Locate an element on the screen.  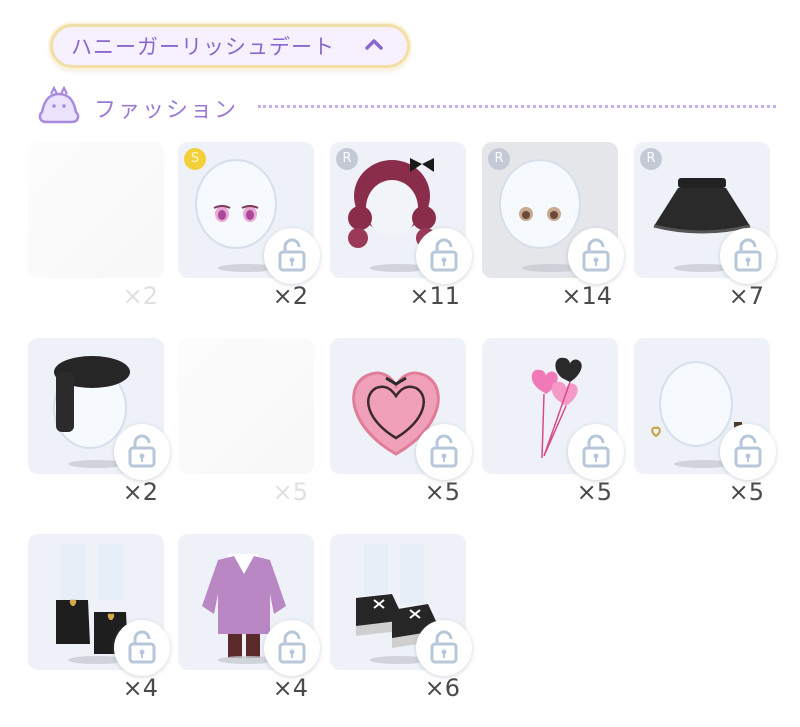
item-card-bust-pose: ×2 is located at coordinates (96, 232).